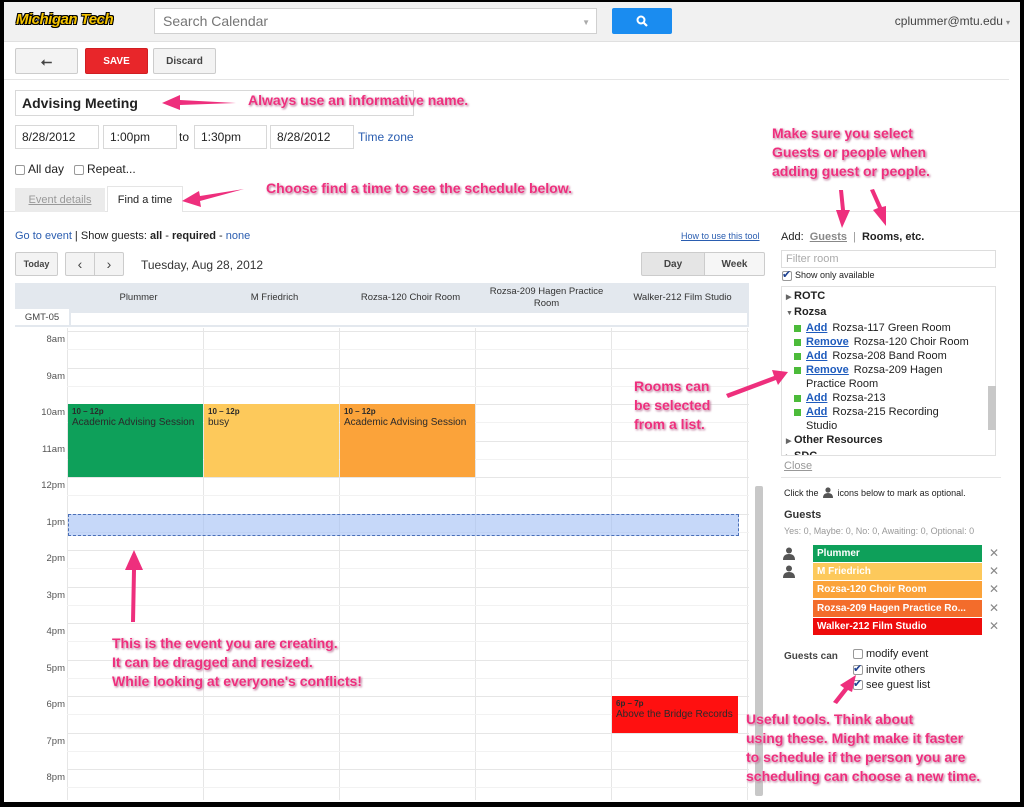 The height and width of the screenshot is (807, 1024). I want to click on new-event-block, so click(403, 524).